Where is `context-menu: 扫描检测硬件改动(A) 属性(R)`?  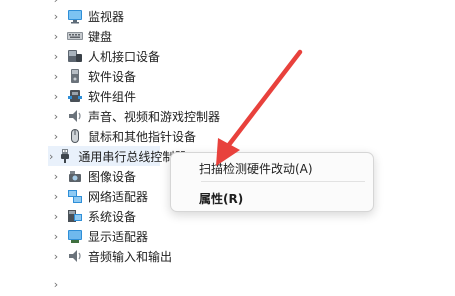
context-menu: 扫描检测硬件改动(A) 属性(R) is located at coordinates (272, 182).